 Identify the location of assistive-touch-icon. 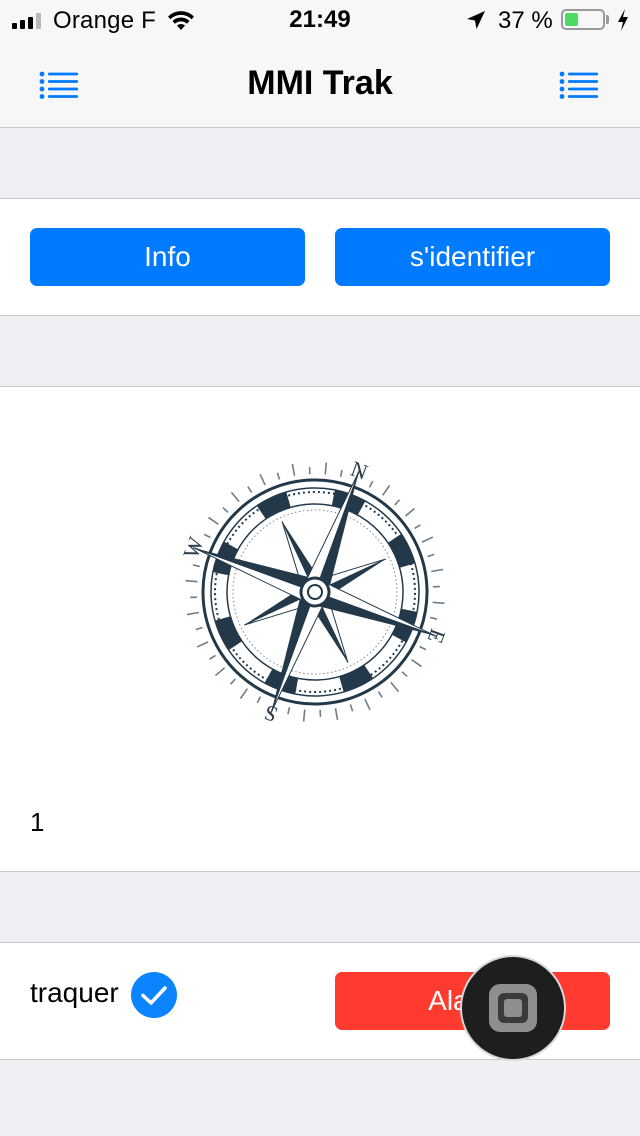
(513, 1008).